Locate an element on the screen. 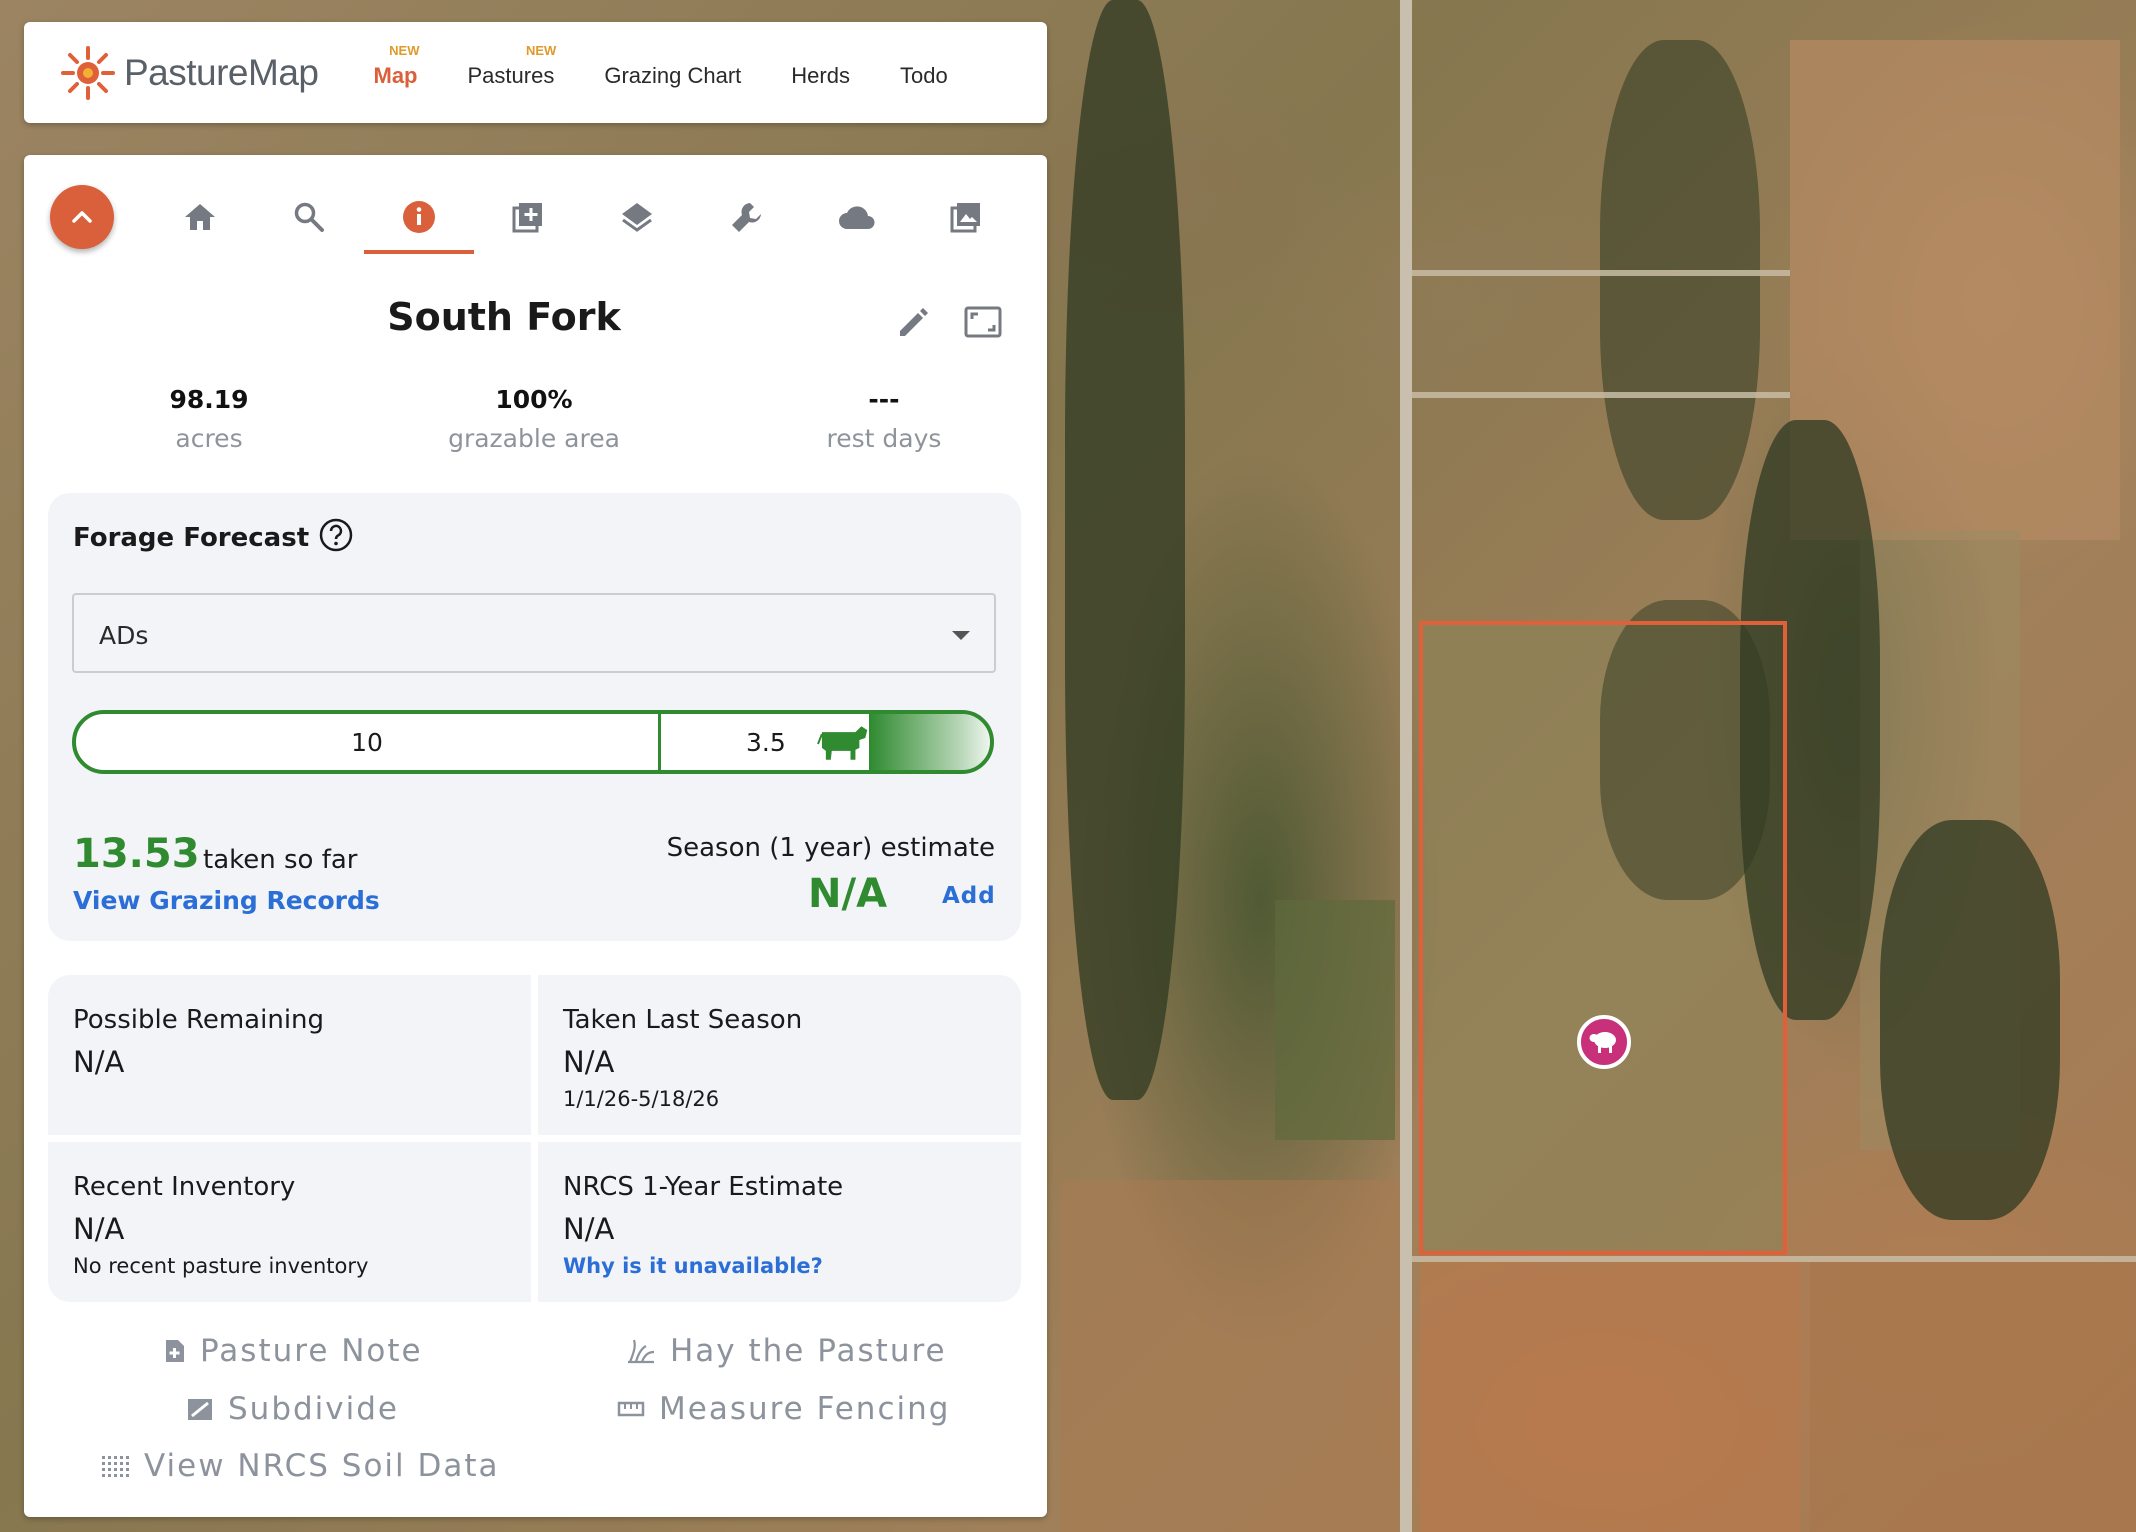 The image size is (2136, 1532). stat-rest-days: --- rest days is located at coordinates (884, 419).